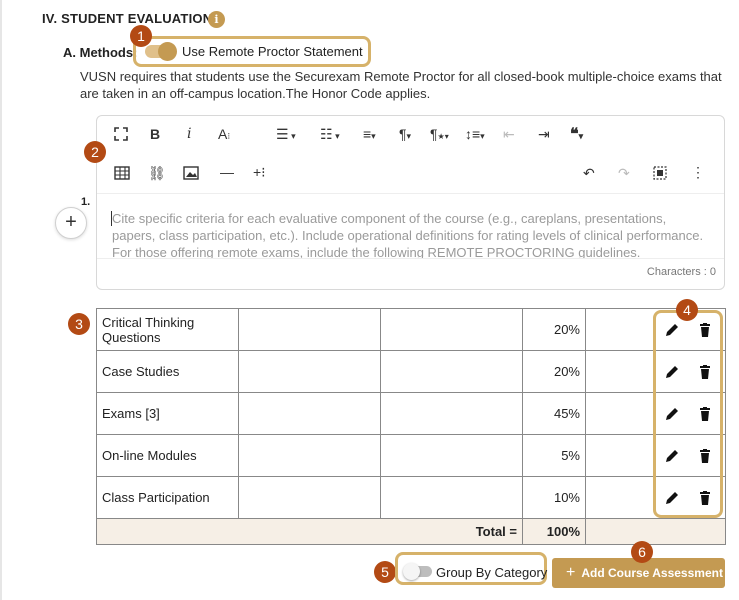 The height and width of the screenshot is (600, 739). I want to click on paragraph-style-icon: ¶★▾, so click(439, 134).